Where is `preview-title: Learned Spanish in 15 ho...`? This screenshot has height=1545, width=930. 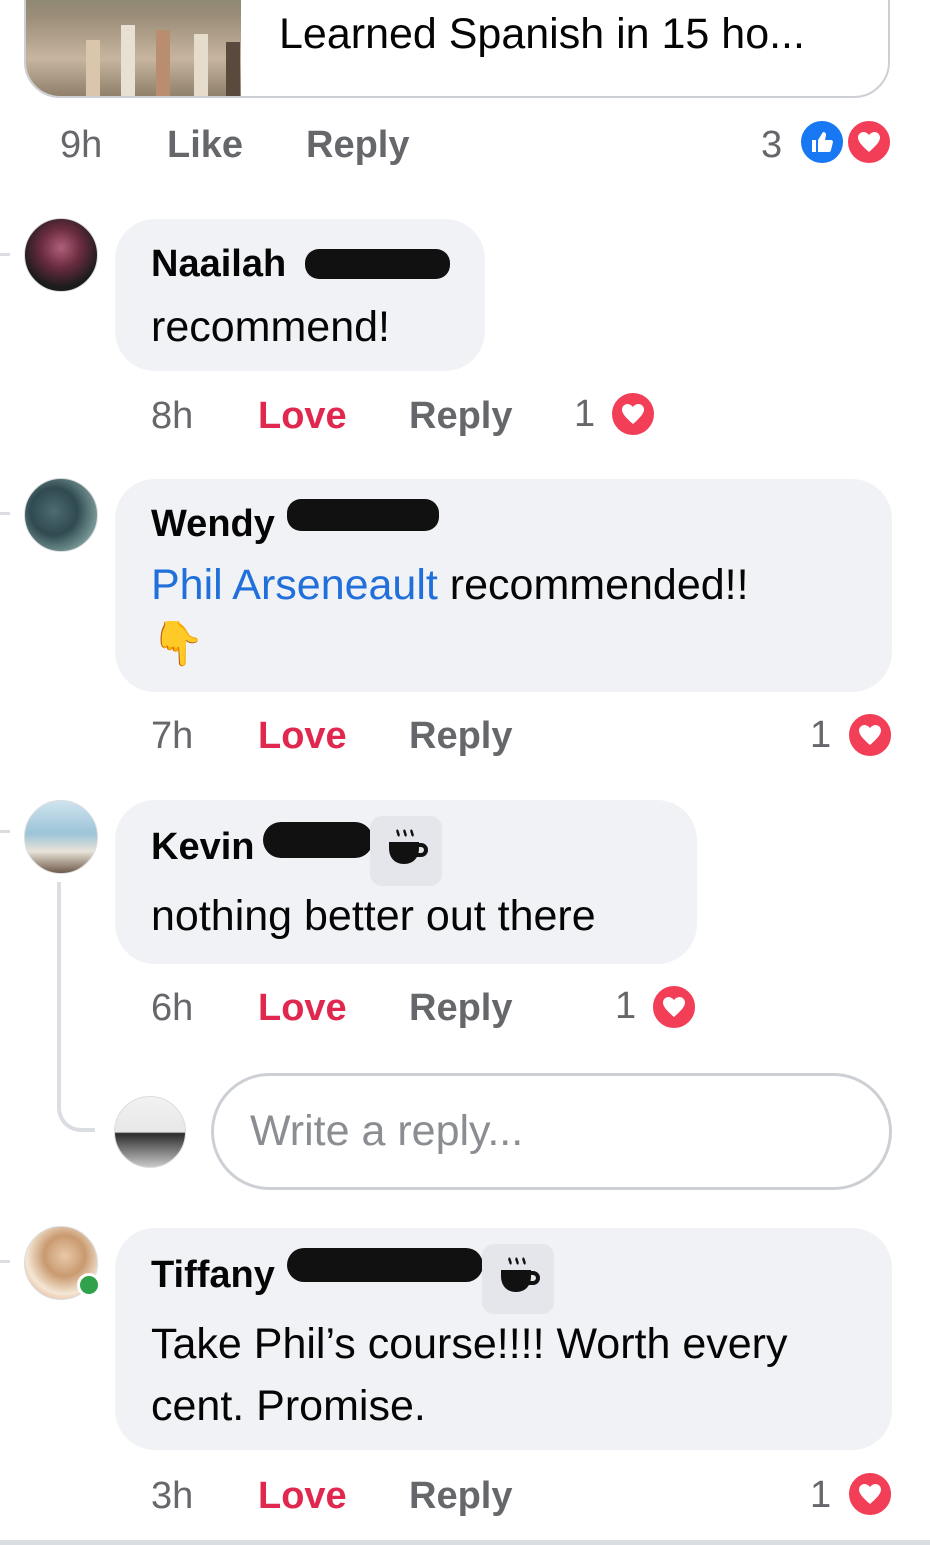 preview-title: Learned Spanish in 15 ho... is located at coordinates (542, 34).